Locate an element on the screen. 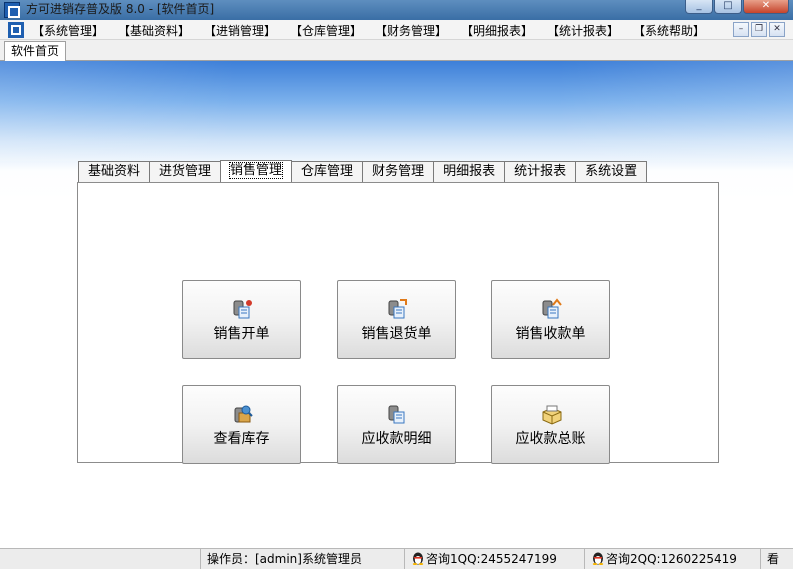 The image size is (793, 569). menu-system: 【系统管理】 is located at coordinates (68, 30).